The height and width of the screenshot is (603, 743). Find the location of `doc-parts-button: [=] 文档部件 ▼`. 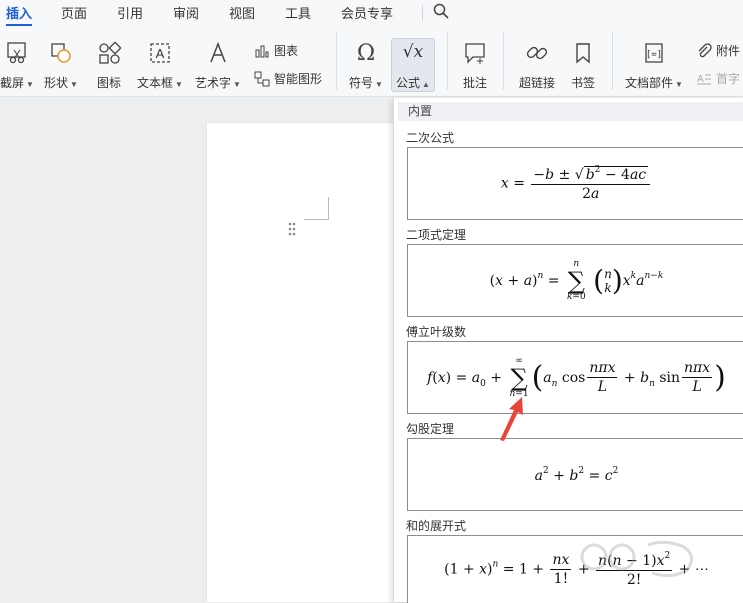

doc-parts-button: [=] 文档部件 ▼ is located at coordinates (654, 65).